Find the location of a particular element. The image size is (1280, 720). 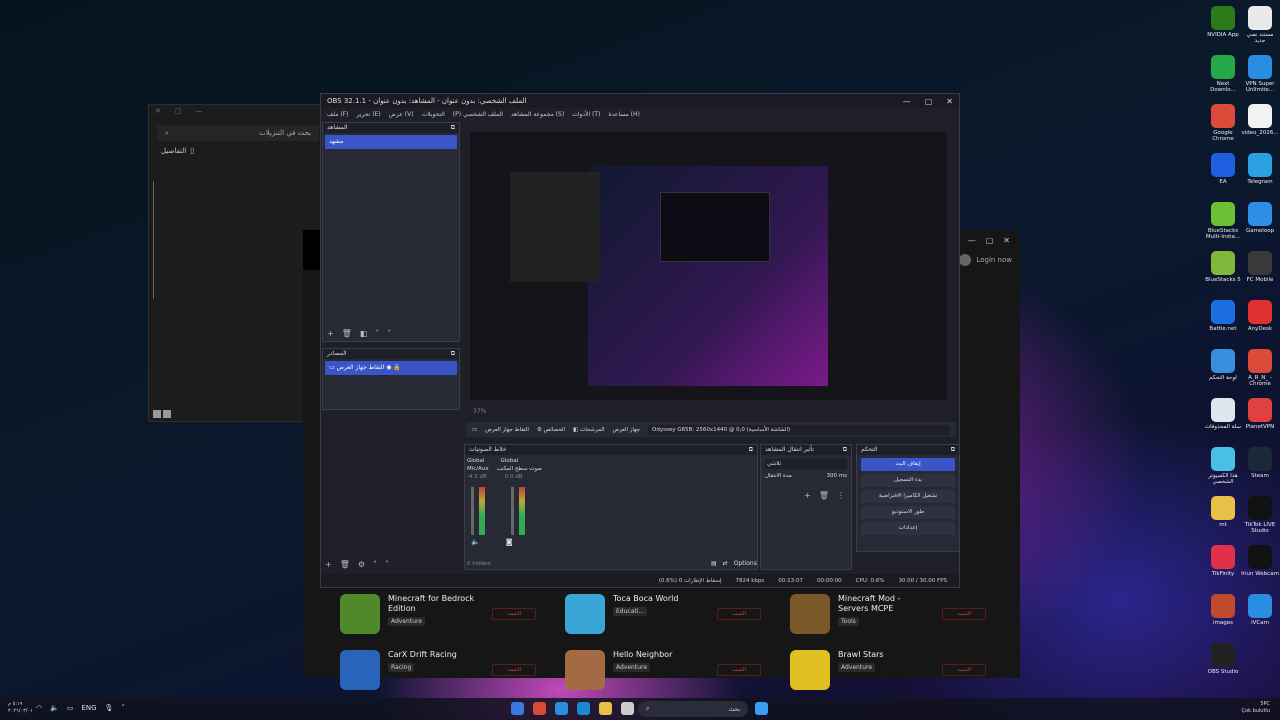

start-icon is located at coordinates (761, 708).